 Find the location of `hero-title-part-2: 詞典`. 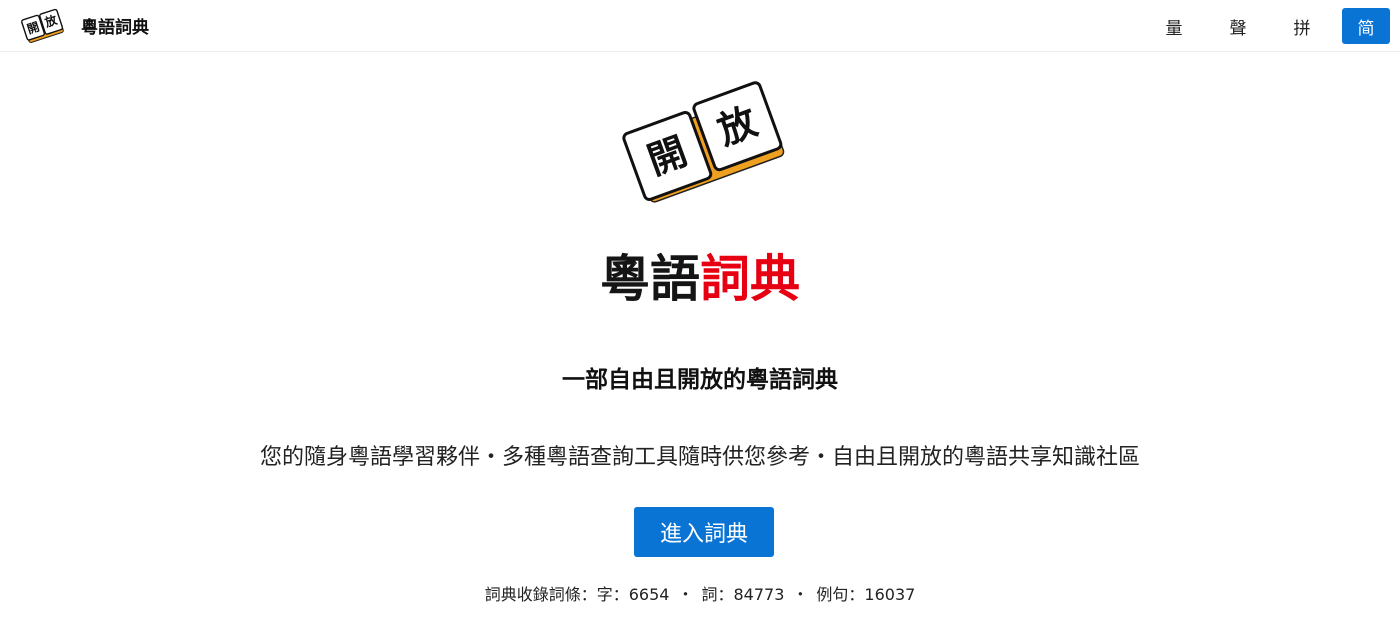

hero-title-part-2: 詞典 is located at coordinates (750, 279).